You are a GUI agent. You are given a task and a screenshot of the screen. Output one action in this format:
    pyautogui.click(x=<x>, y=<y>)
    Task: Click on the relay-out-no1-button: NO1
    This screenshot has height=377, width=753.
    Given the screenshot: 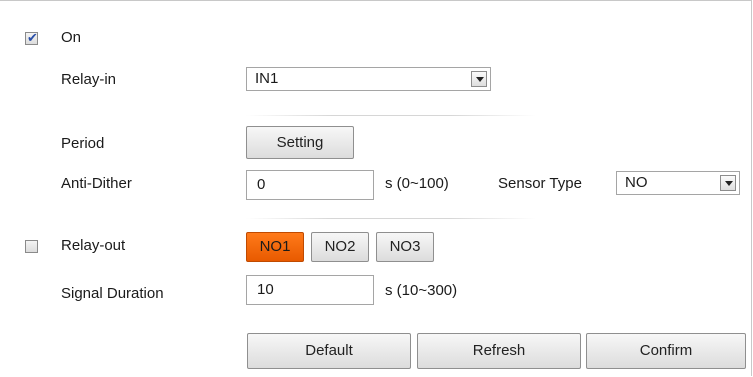 What is the action you would take?
    pyautogui.click(x=275, y=247)
    